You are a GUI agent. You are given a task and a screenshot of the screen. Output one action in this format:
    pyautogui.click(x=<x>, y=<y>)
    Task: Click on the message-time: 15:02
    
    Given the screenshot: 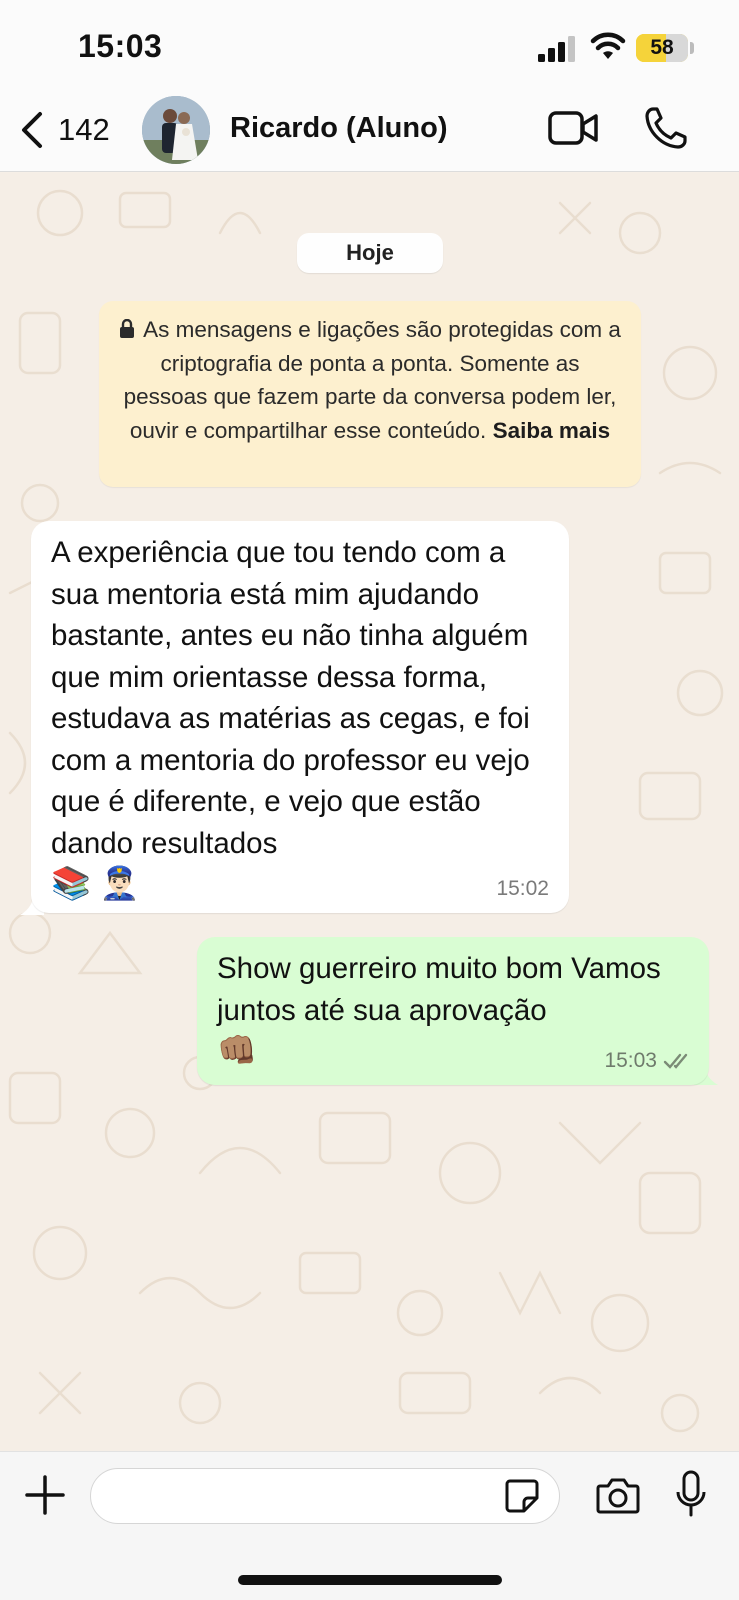 What is the action you would take?
    pyautogui.click(x=522, y=888)
    